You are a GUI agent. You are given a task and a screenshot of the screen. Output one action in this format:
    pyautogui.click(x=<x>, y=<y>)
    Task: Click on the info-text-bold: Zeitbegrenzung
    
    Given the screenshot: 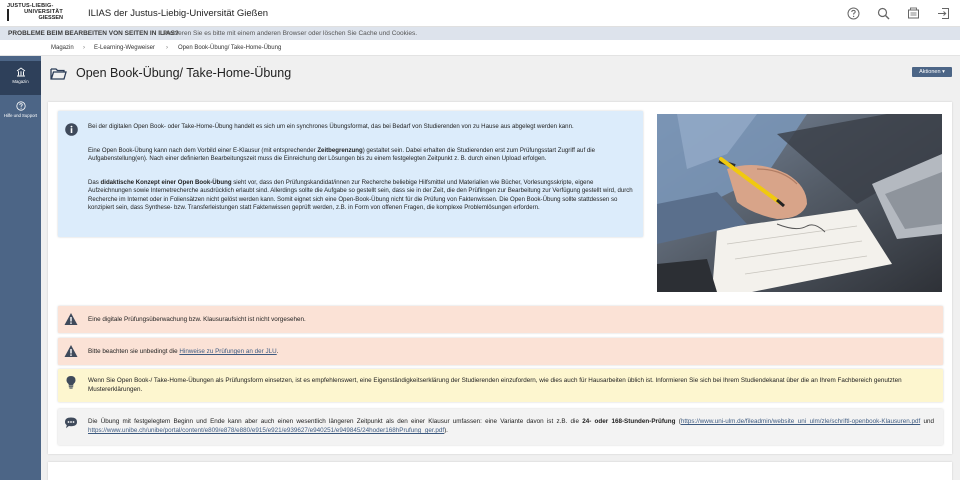 What is the action you would take?
    pyautogui.click(x=340, y=150)
    